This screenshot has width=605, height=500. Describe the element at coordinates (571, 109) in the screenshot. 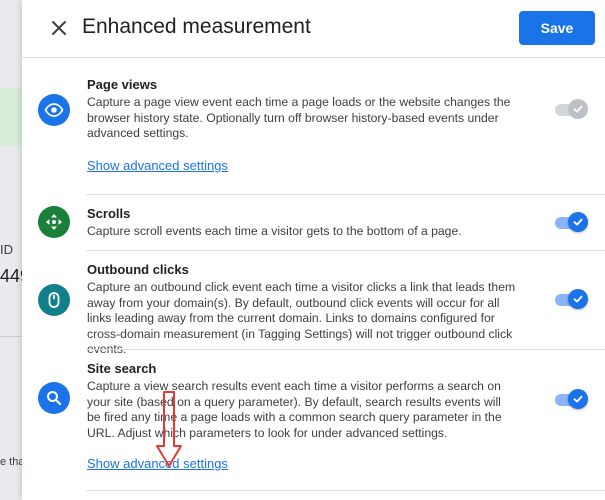

I see `page-views-toggle` at that location.